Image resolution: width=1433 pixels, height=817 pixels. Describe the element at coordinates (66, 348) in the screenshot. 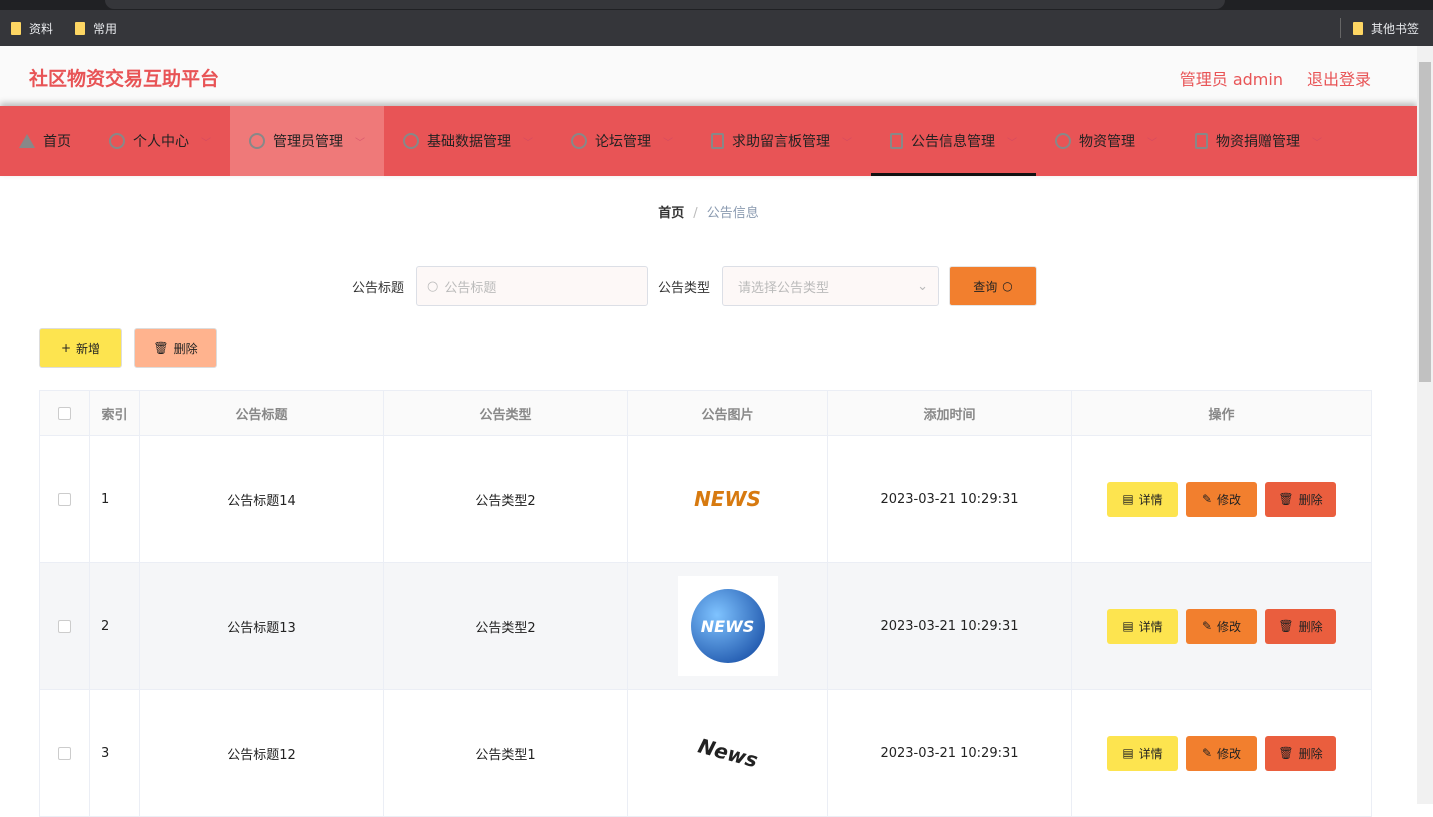

I see `plus-icon: +` at that location.